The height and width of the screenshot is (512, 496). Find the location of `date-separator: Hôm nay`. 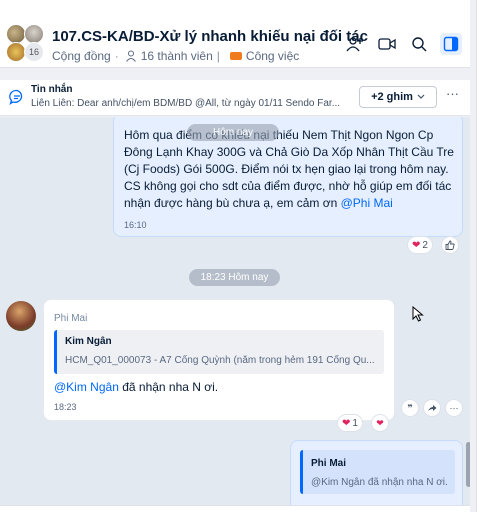

date-separator: Hôm nay is located at coordinates (233, 132).